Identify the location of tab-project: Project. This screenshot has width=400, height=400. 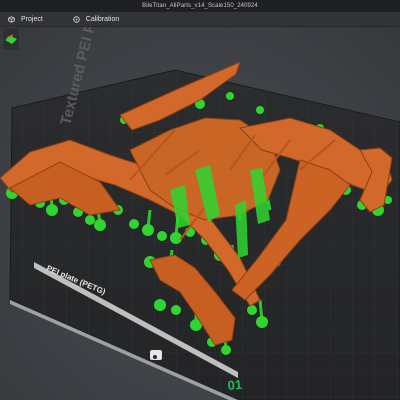
(25, 19).